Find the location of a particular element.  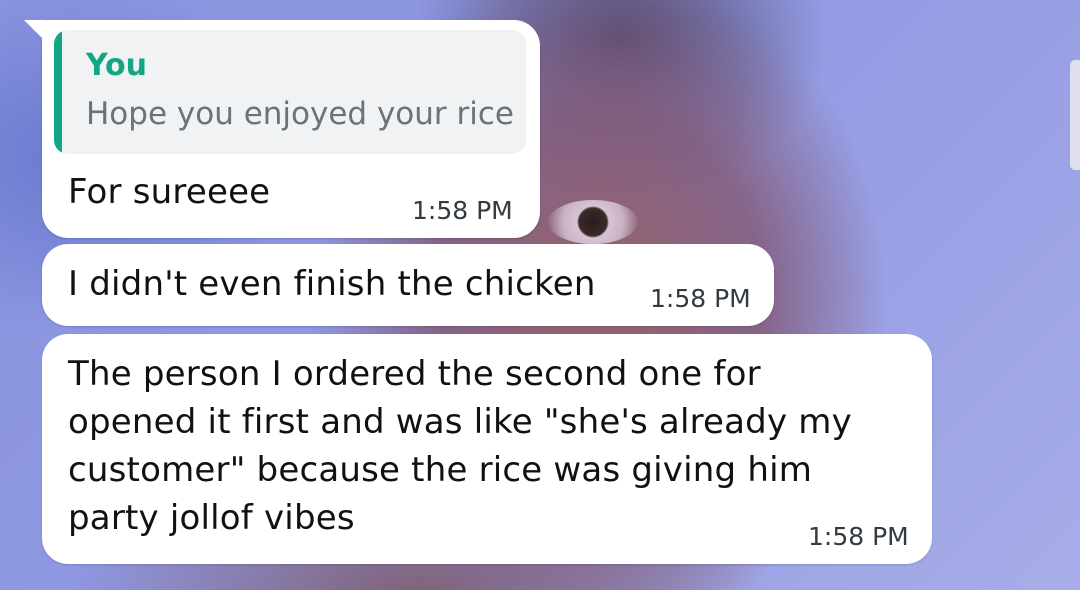

quoted-text: Hope you enjoyed your rice is located at coordinates (300, 114).